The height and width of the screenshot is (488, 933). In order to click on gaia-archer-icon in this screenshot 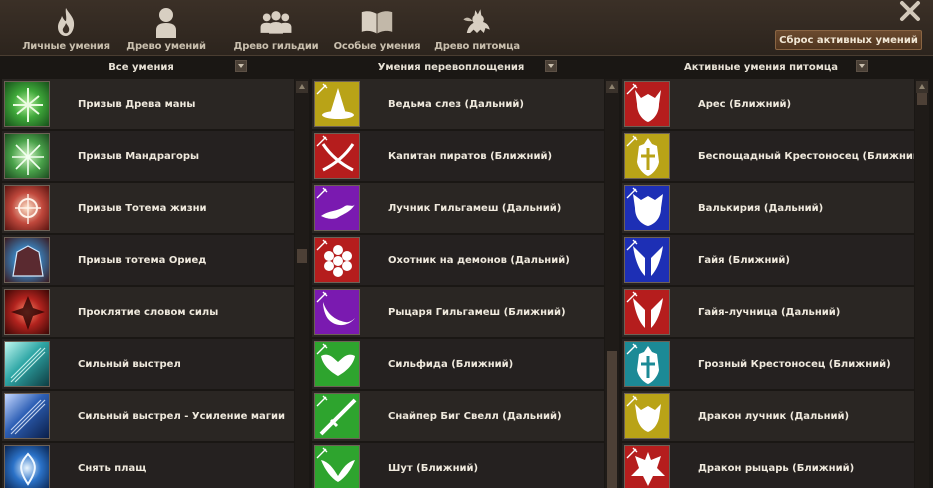, I will do `click(647, 312)`.